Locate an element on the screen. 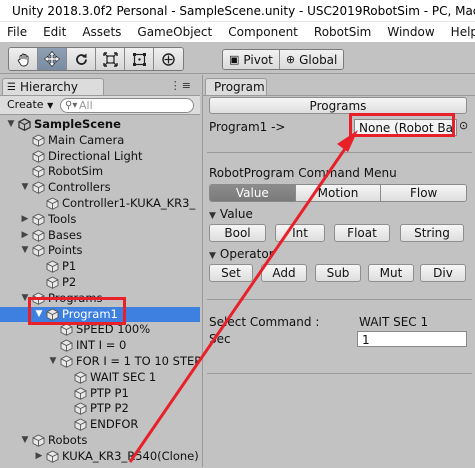 The height and width of the screenshot is (468, 475). hierarchy-item: Main Camera is located at coordinates (100, 141).